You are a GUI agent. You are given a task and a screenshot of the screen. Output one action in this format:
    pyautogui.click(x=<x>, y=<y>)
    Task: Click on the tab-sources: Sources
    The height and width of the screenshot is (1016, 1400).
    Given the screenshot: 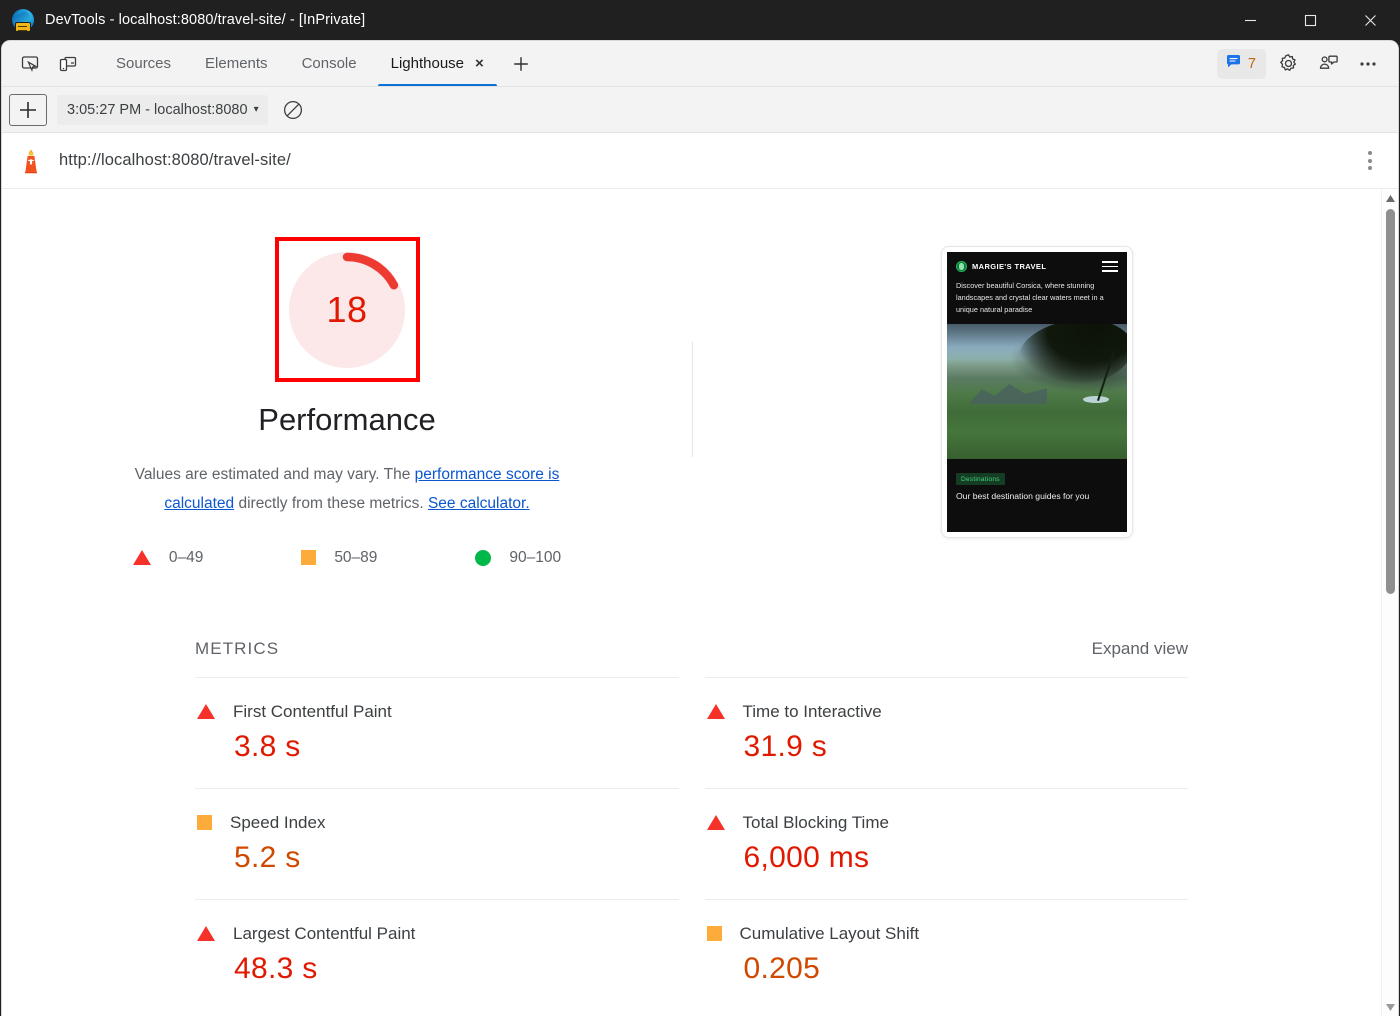 What is the action you would take?
    pyautogui.click(x=143, y=63)
    